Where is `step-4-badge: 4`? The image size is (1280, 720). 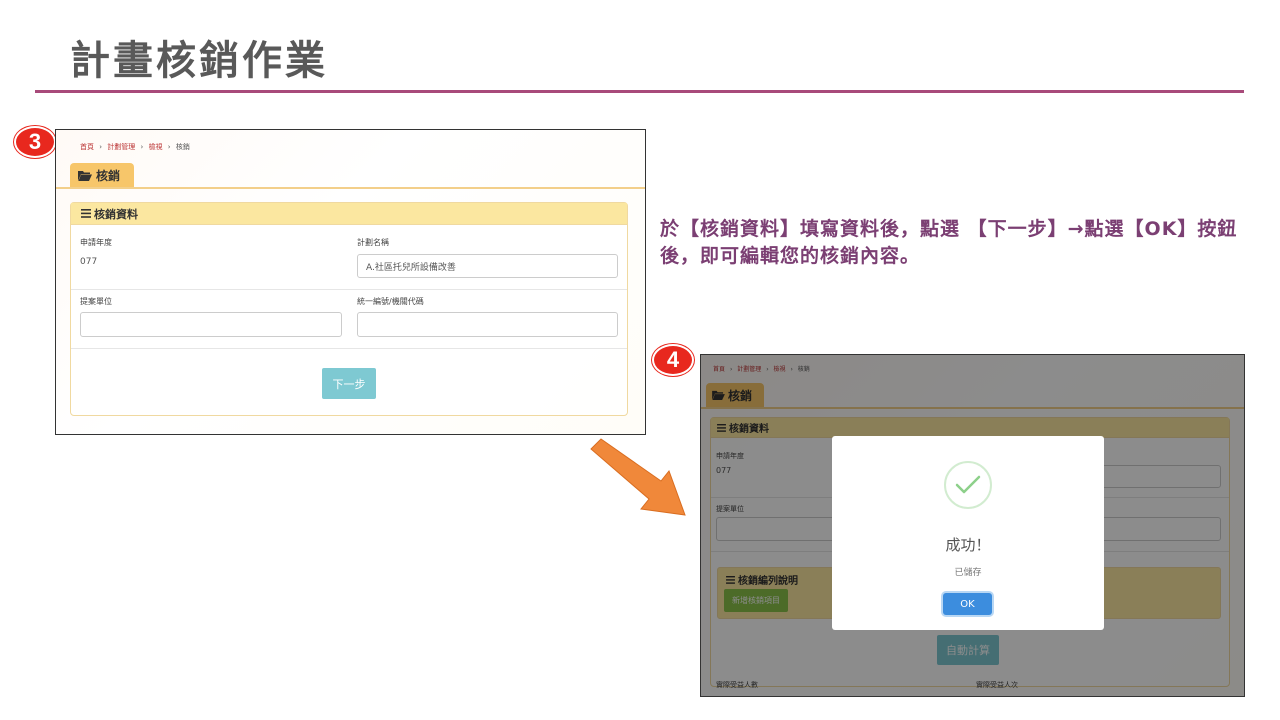
step-4-badge: 4 is located at coordinates (673, 360).